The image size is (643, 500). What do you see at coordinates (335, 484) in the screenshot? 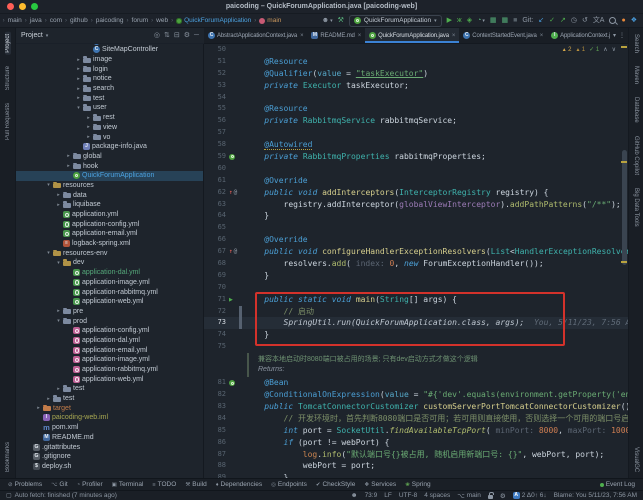
I see `toolwindow-button-checkstyle: ✔ CheckStyle` at bounding box center [335, 484].